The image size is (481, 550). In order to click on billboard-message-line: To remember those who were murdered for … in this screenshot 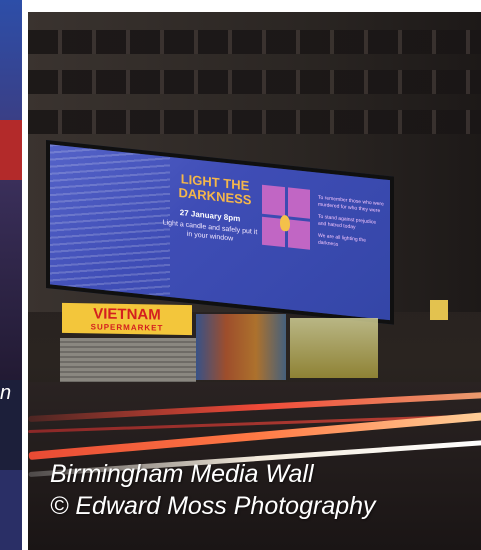, I will do `click(351, 204)`.